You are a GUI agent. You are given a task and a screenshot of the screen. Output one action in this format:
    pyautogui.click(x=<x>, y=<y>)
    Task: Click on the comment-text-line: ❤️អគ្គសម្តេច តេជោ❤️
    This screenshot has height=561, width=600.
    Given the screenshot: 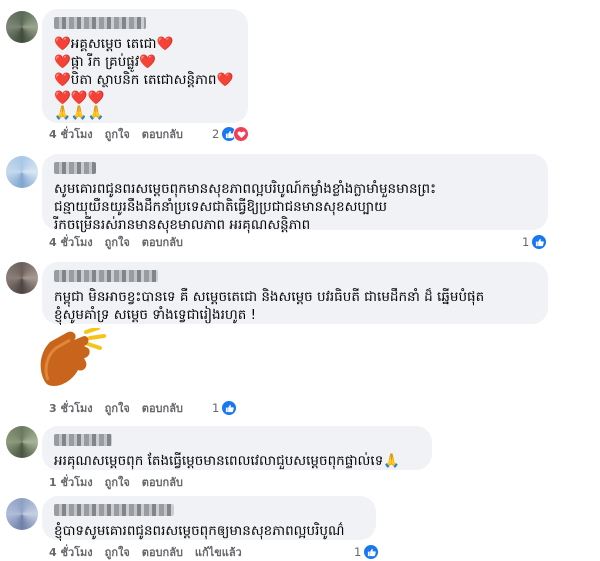 What is the action you would take?
    pyautogui.click(x=114, y=44)
    